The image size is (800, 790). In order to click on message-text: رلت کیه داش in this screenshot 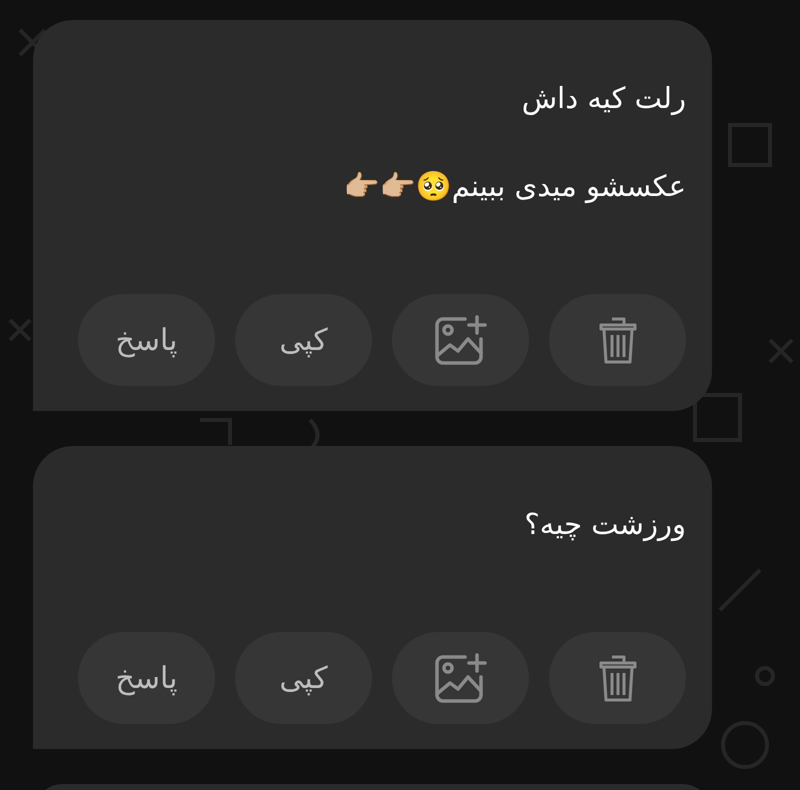, I will do `click(603, 99)`.